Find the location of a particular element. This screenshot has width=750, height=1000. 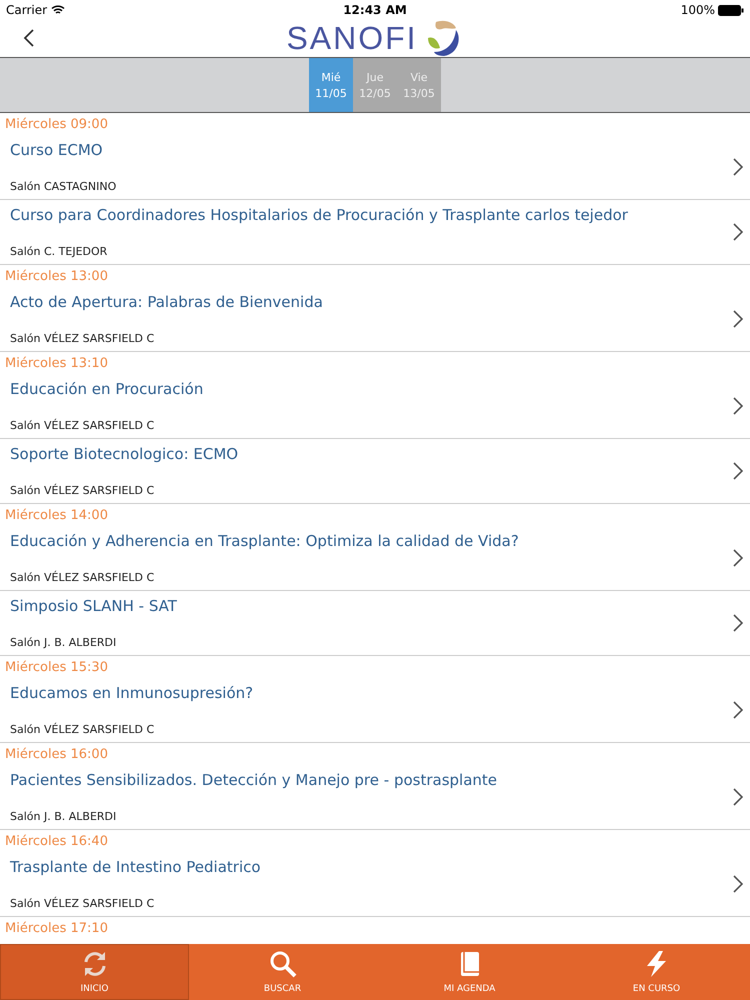

search-icon is located at coordinates (282, 964).